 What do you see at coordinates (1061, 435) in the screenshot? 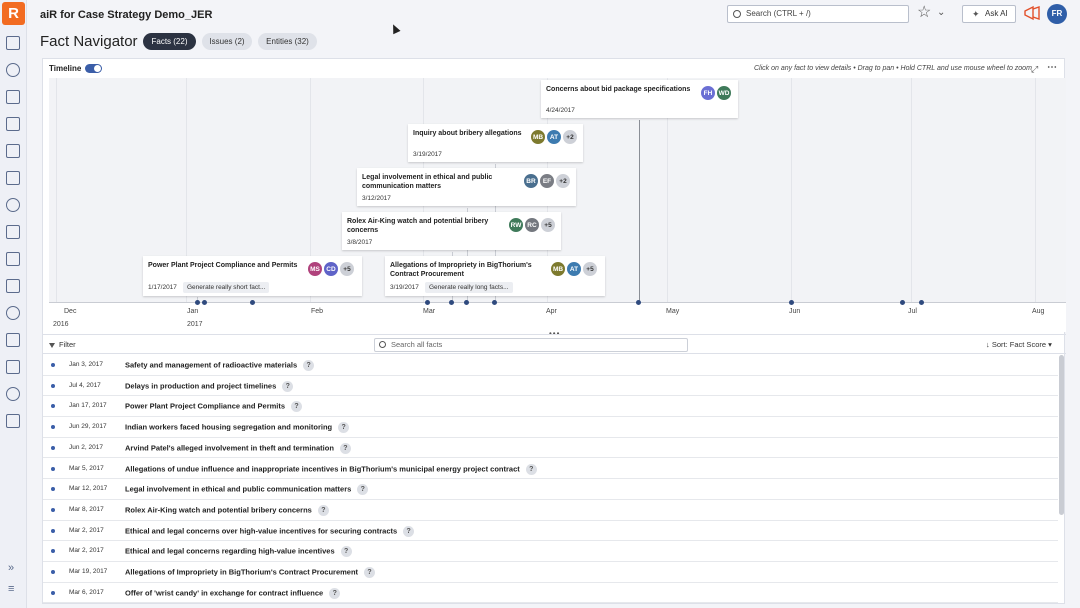
I see `facts-scrollbar` at bounding box center [1061, 435].